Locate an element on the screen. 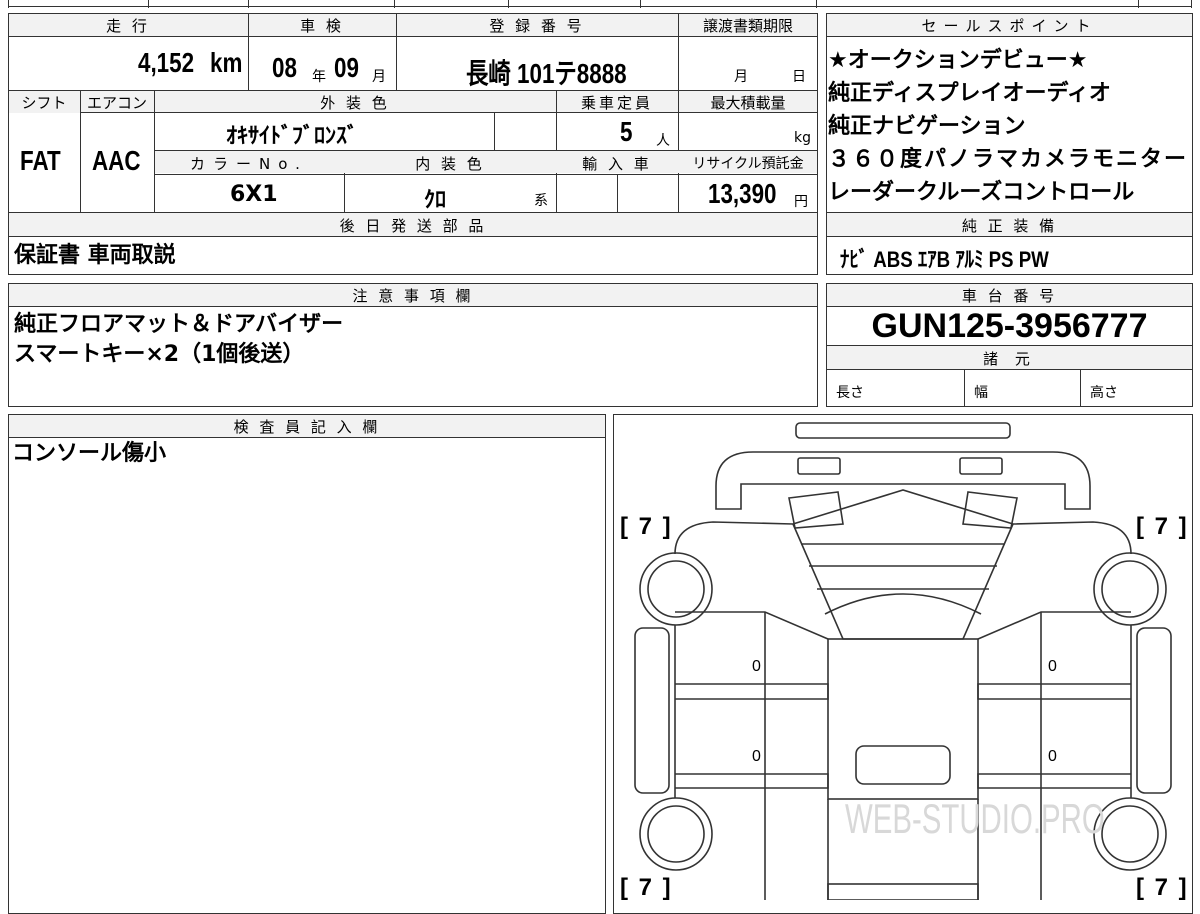  tire-mark-front-left: [ 7 ] is located at coordinates (646, 526).